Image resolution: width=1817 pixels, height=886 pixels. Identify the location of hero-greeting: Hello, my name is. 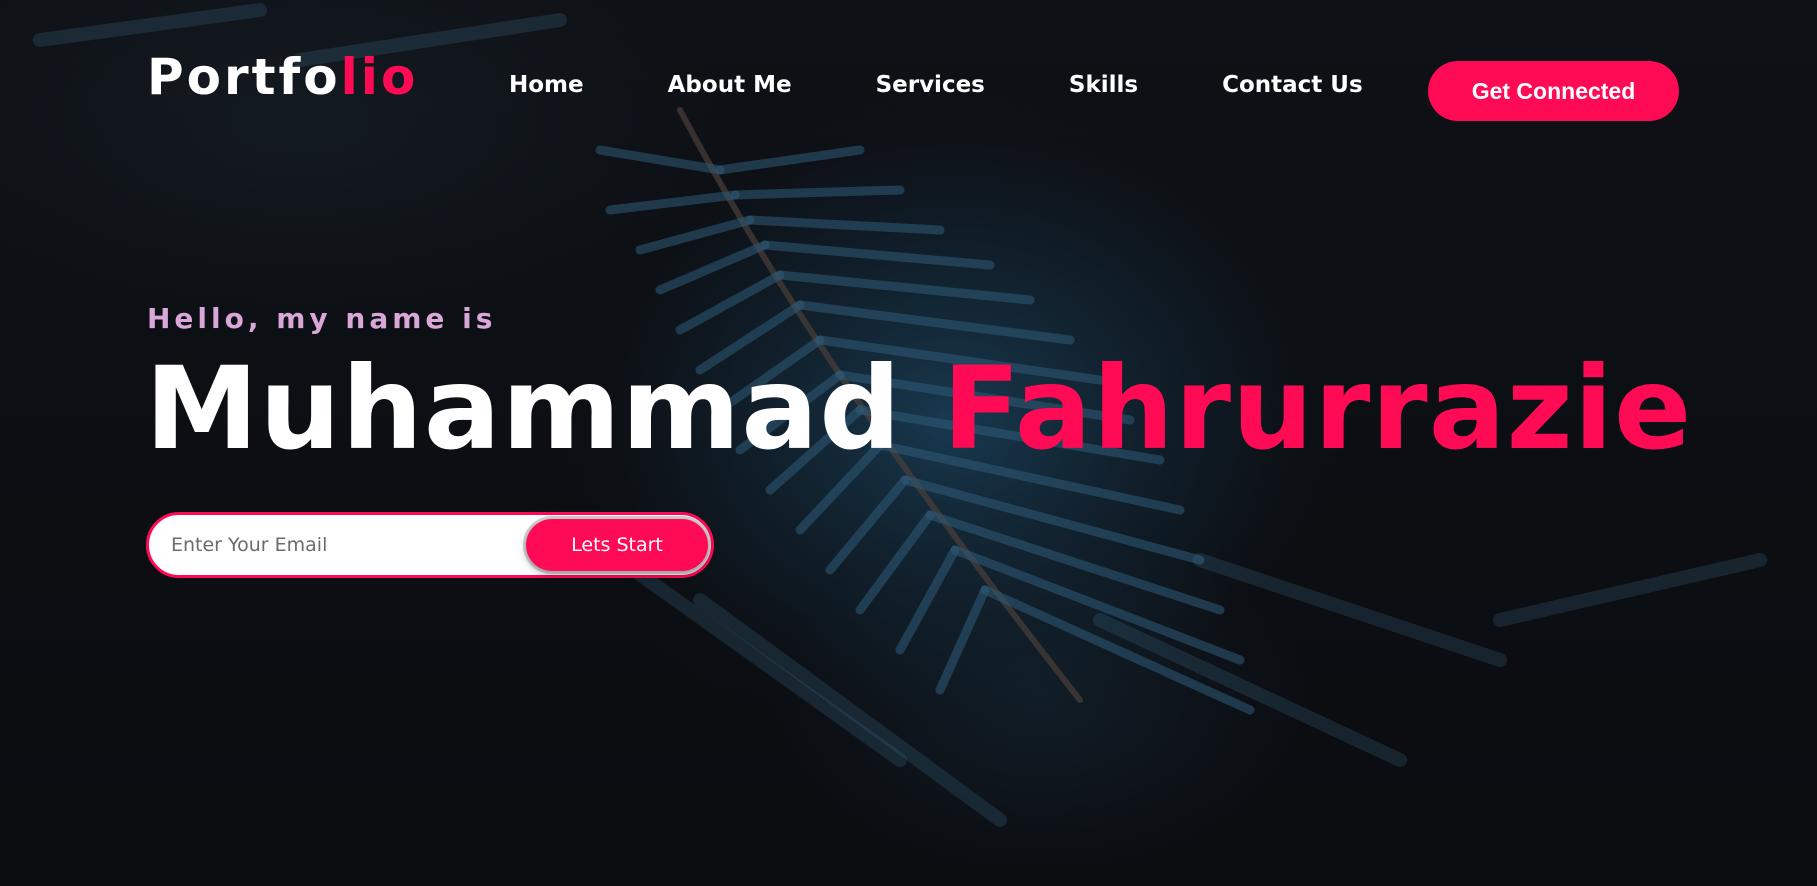
(322, 318).